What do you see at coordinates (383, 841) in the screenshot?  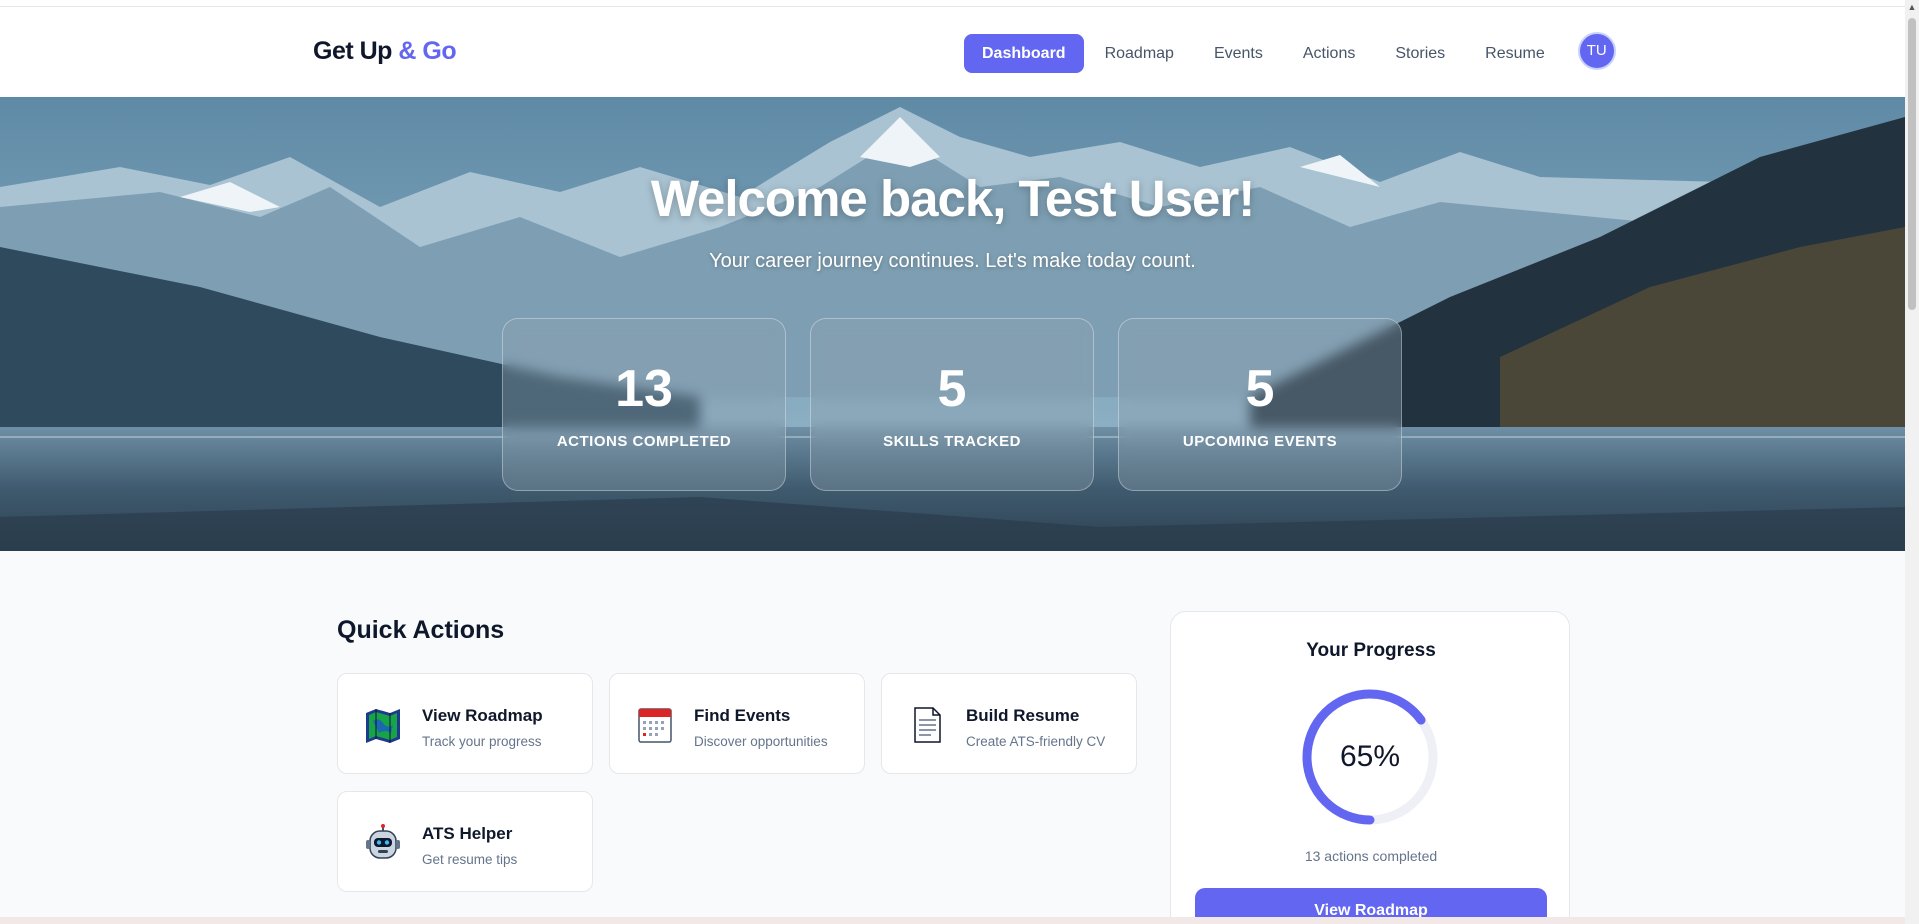 I see `robot-icon` at bounding box center [383, 841].